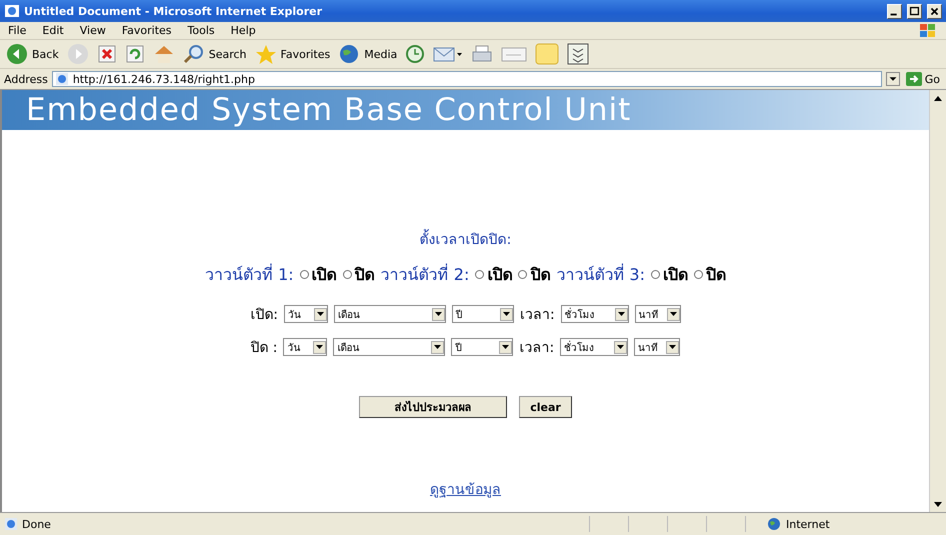 The height and width of the screenshot is (535, 946). Describe the element at coordinates (938, 98) in the screenshot. I see `scroll-up-icon` at that location.